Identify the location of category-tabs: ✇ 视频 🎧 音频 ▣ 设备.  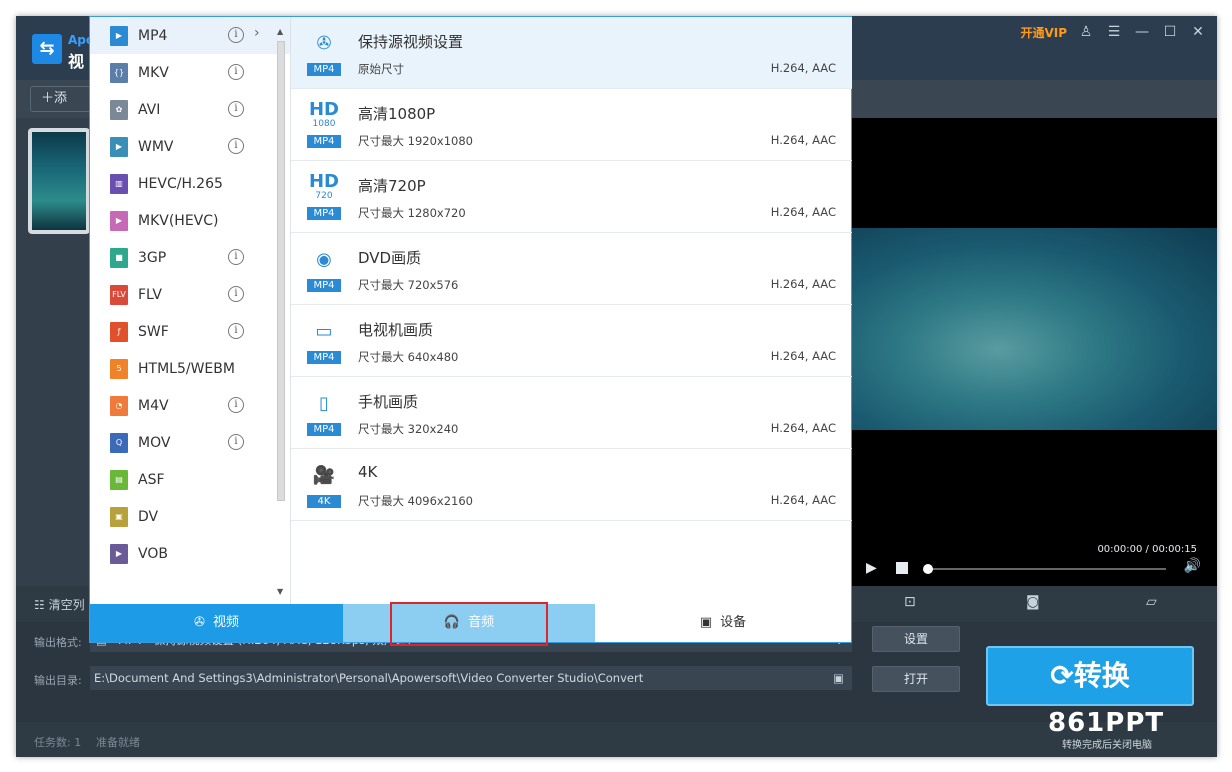
(470, 624).